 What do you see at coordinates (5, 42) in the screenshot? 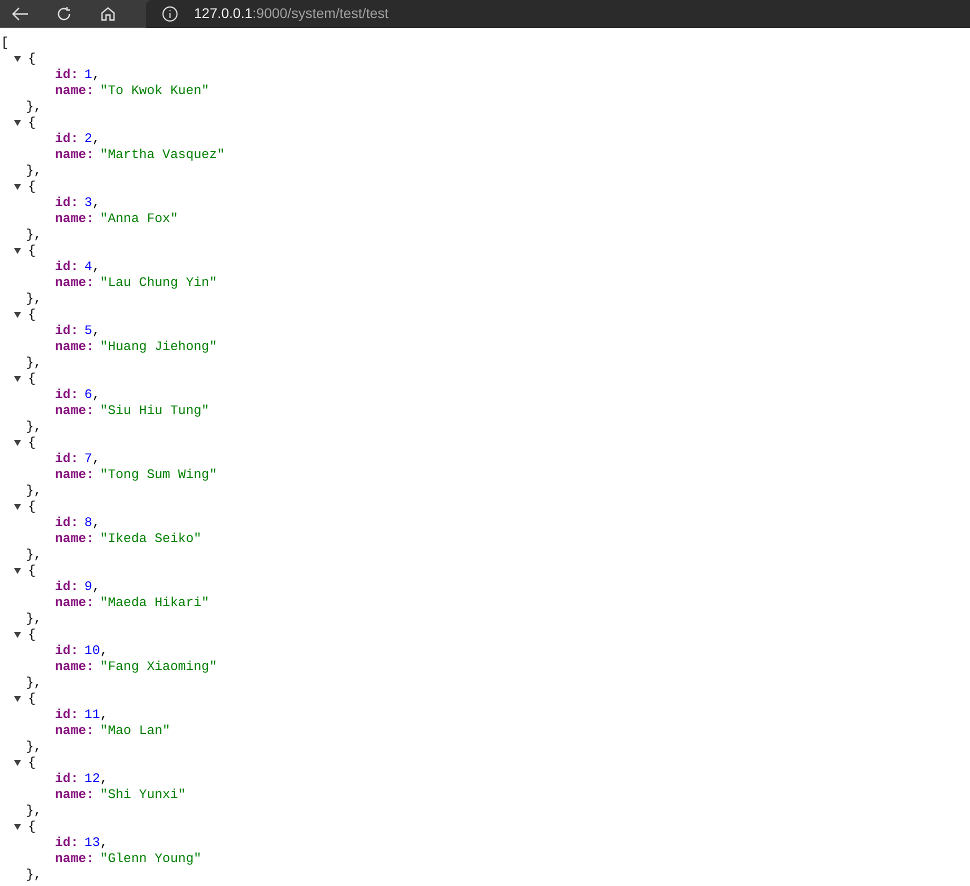
I see `open-bracket: [` at bounding box center [5, 42].